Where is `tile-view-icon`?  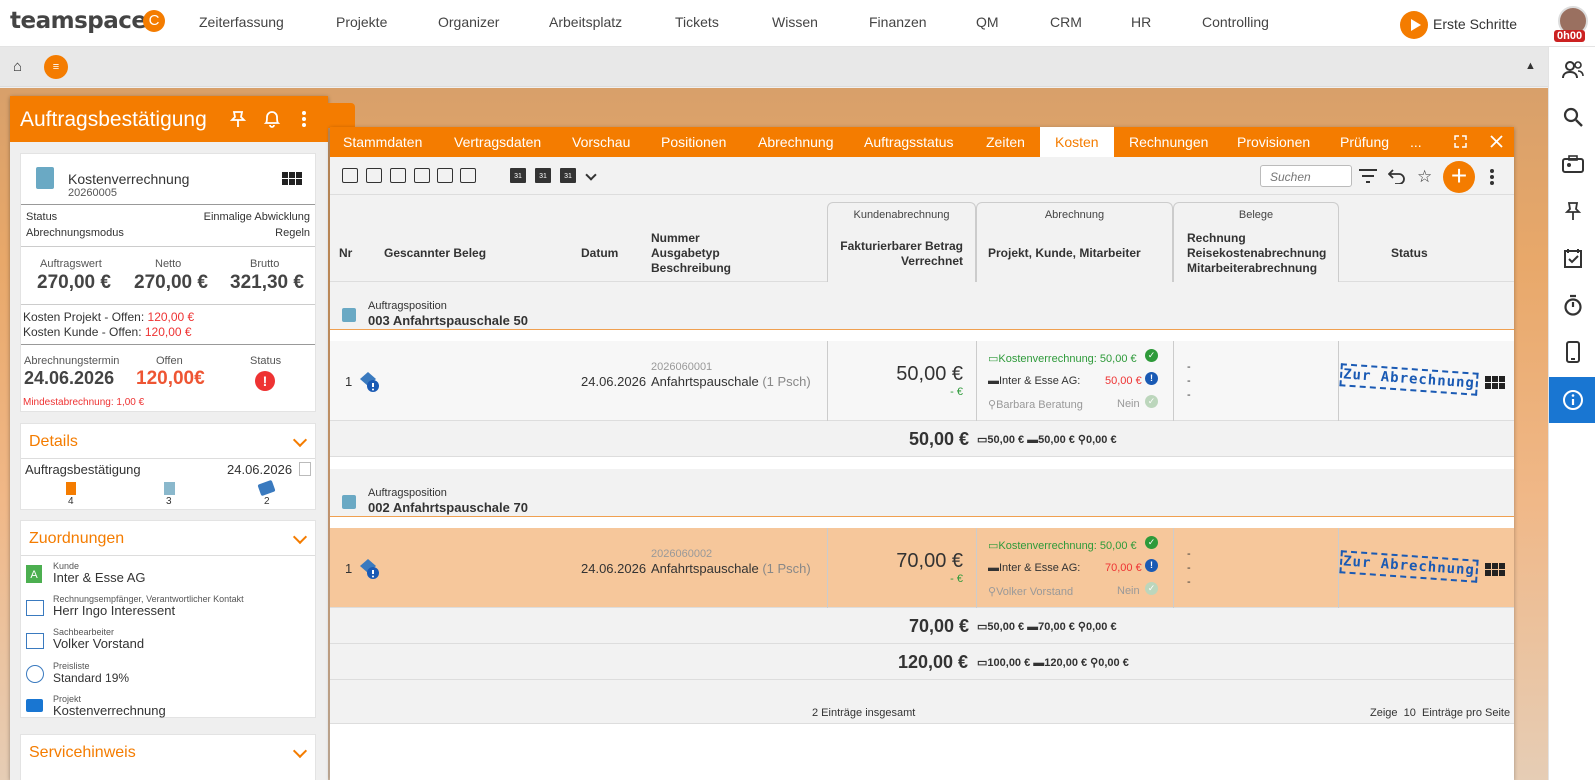 tile-view-icon is located at coordinates (422, 175).